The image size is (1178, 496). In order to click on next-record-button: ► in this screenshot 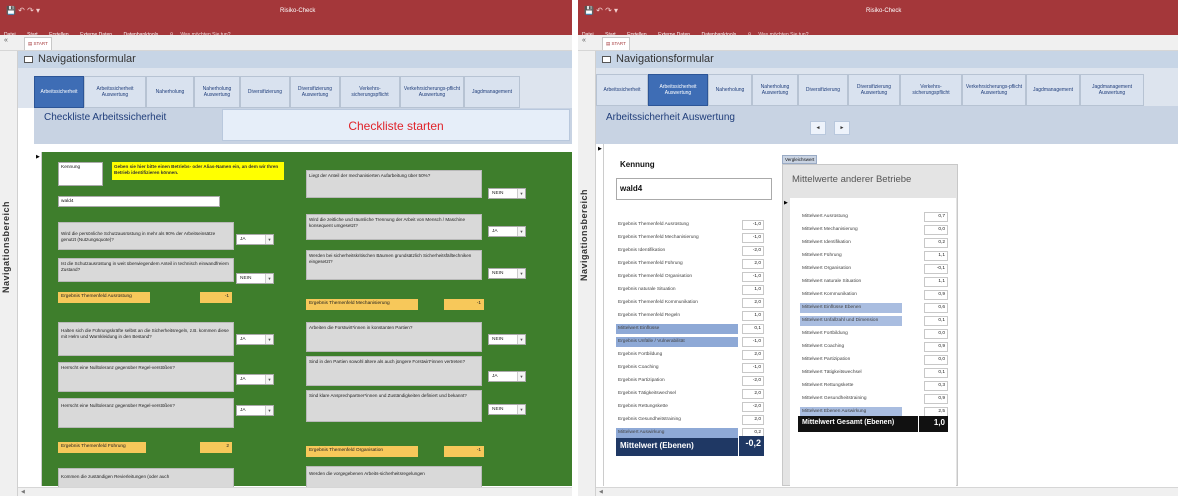, I will do `click(842, 128)`.